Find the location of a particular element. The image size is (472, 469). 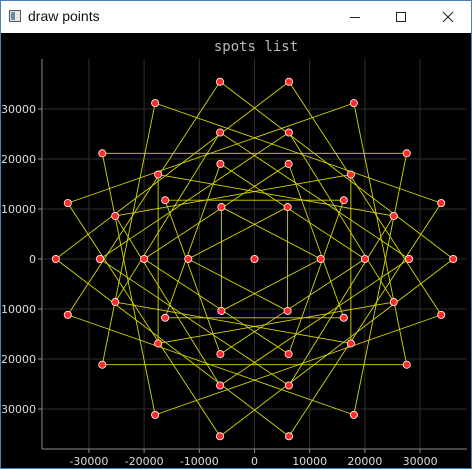

maximize-icon is located at coordinates (401, 17).